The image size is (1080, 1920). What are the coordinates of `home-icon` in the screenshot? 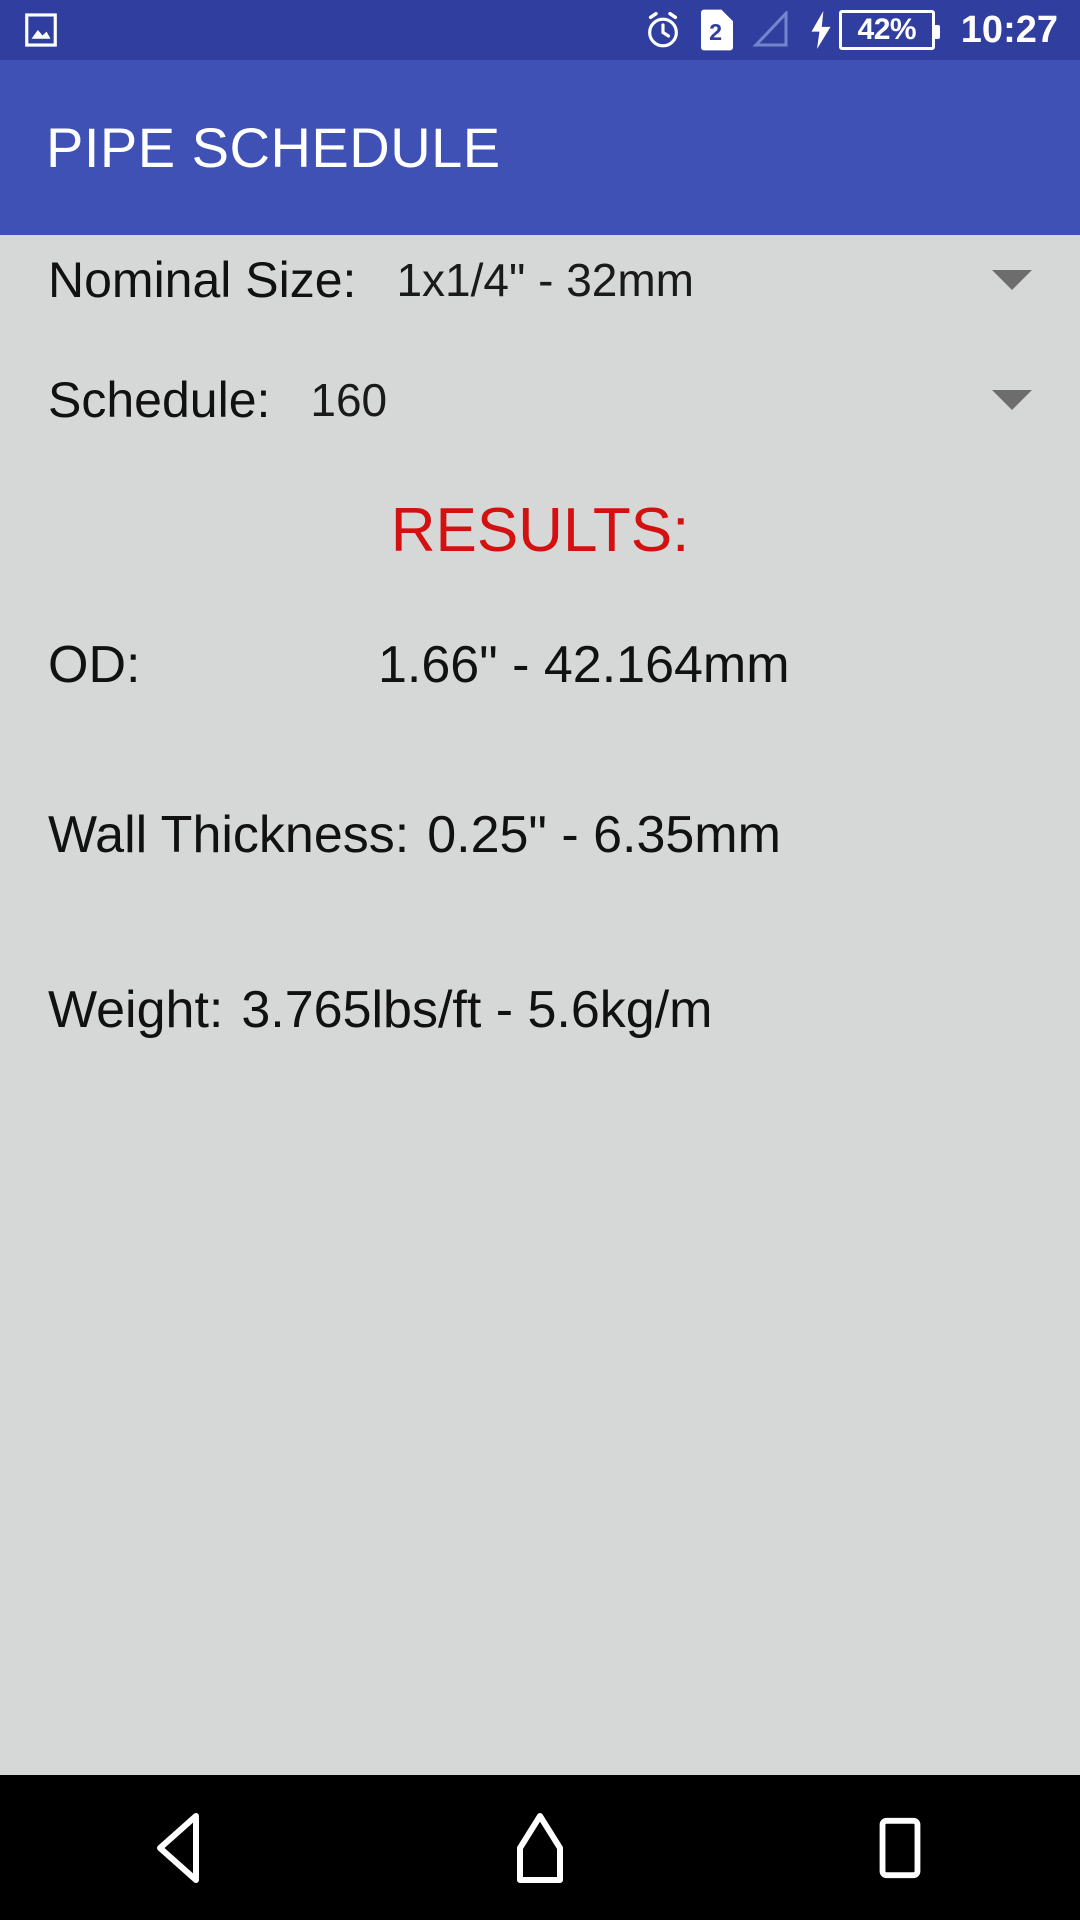 It's located at (540, 1848).